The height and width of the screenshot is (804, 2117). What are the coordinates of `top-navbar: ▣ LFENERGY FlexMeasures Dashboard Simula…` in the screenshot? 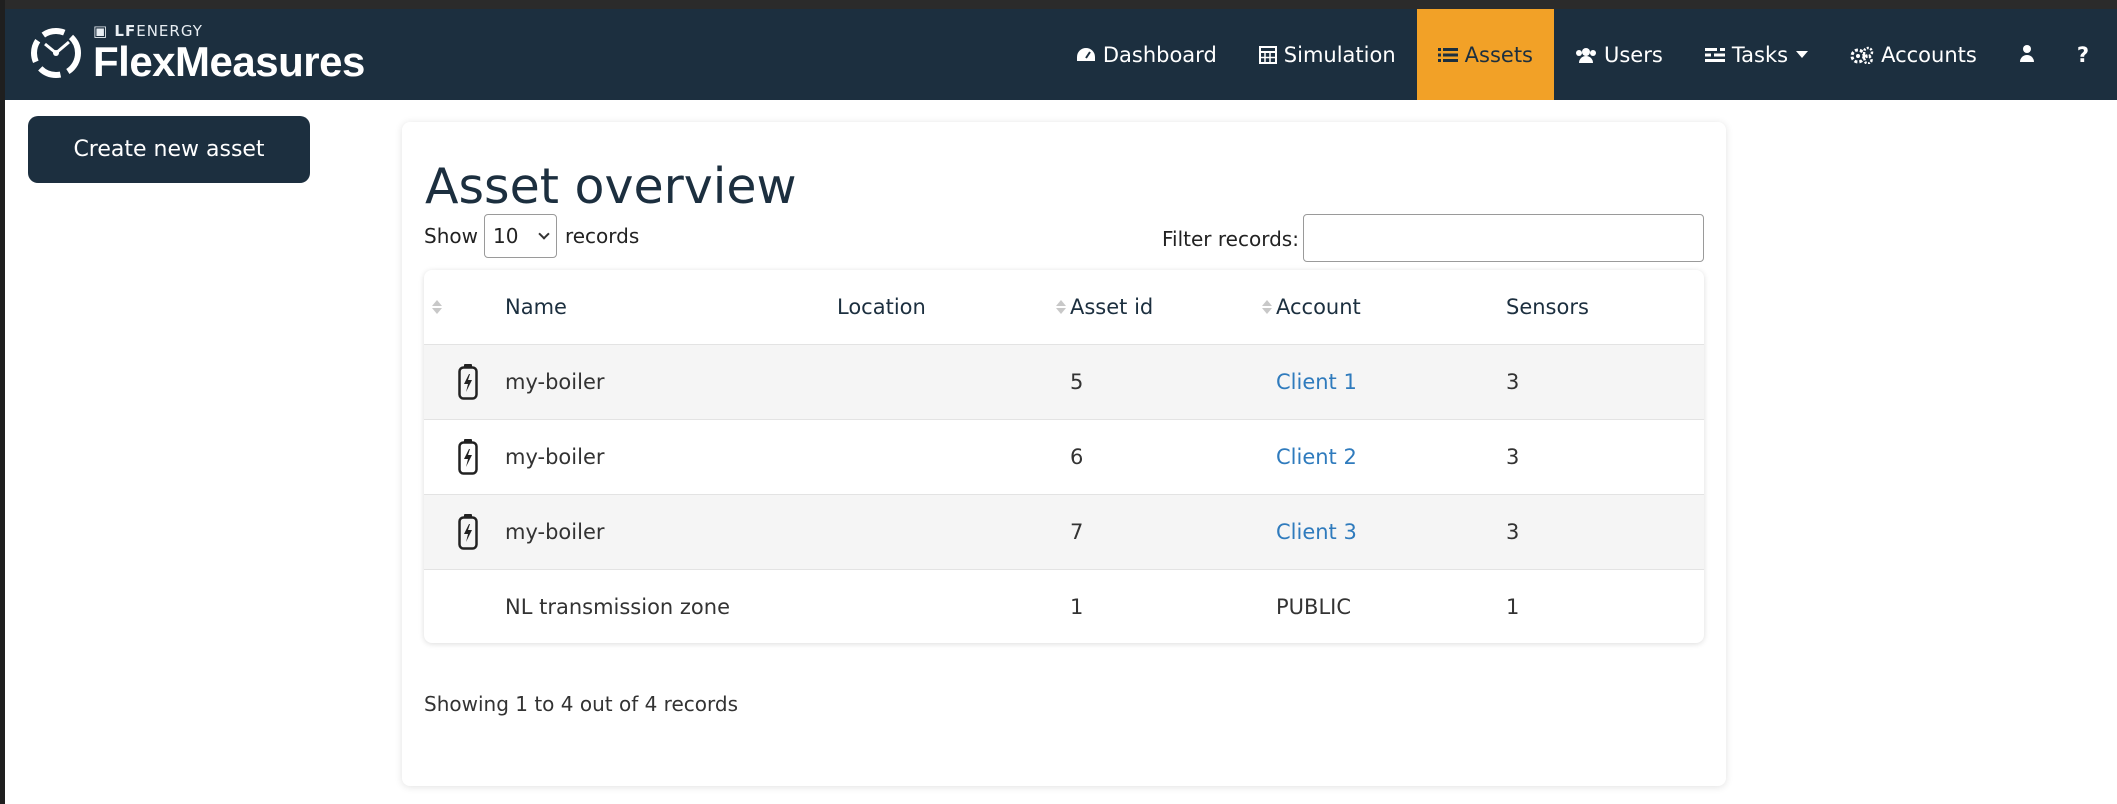 It's located at (1061, 54).